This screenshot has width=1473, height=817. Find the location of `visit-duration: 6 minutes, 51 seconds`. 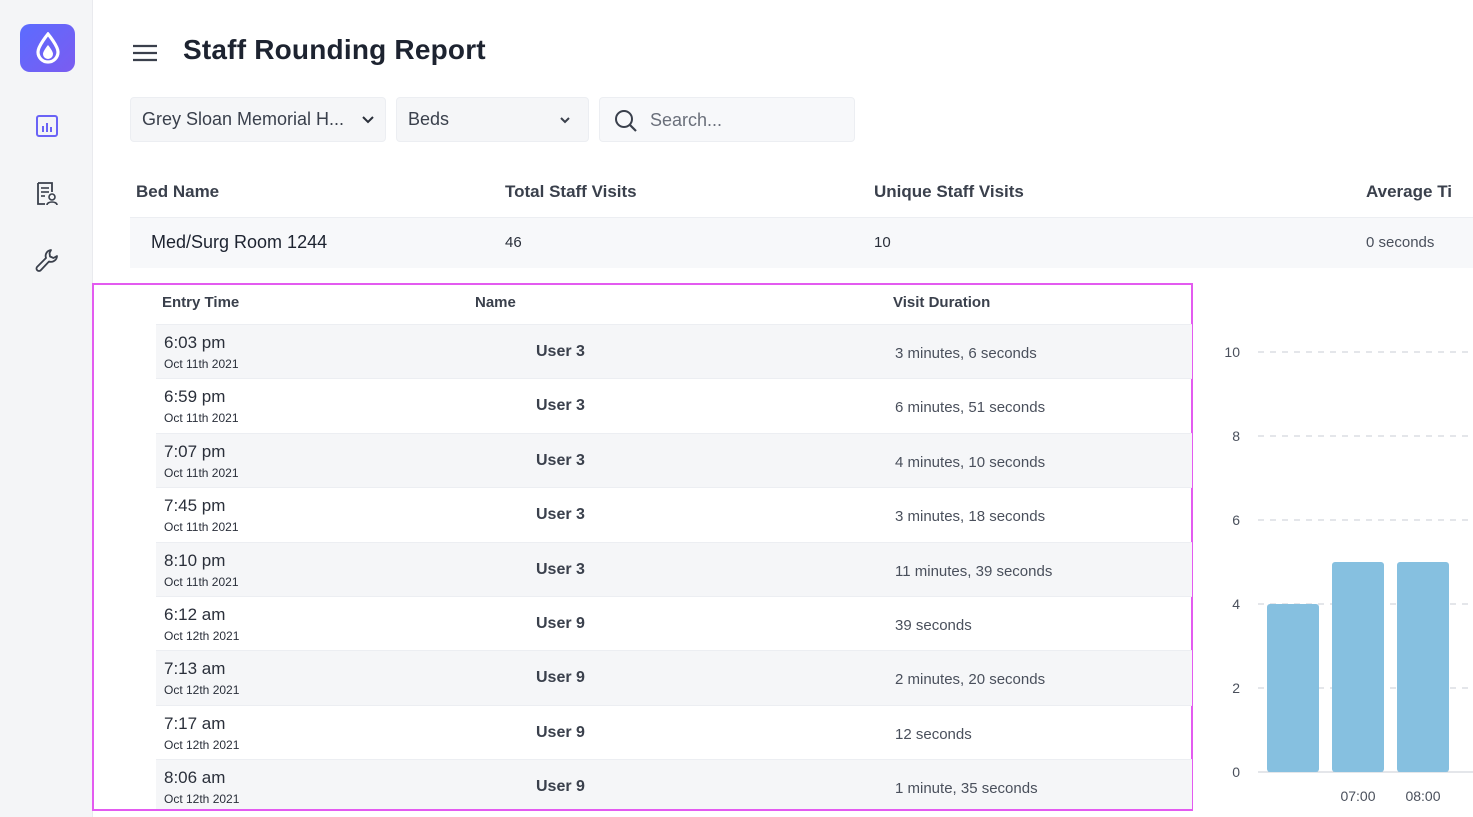

visit-duration: 6 minutes, 51 seconds is located at coordinates (970, 408).